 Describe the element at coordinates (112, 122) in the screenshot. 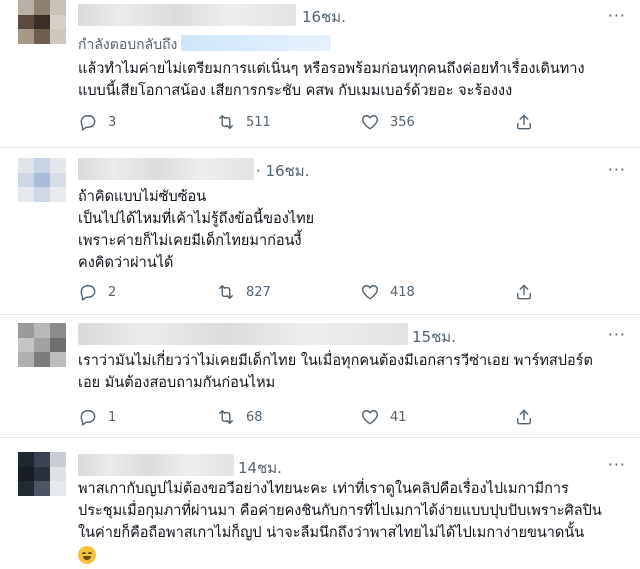

I see `reply-count: 3` at that location.